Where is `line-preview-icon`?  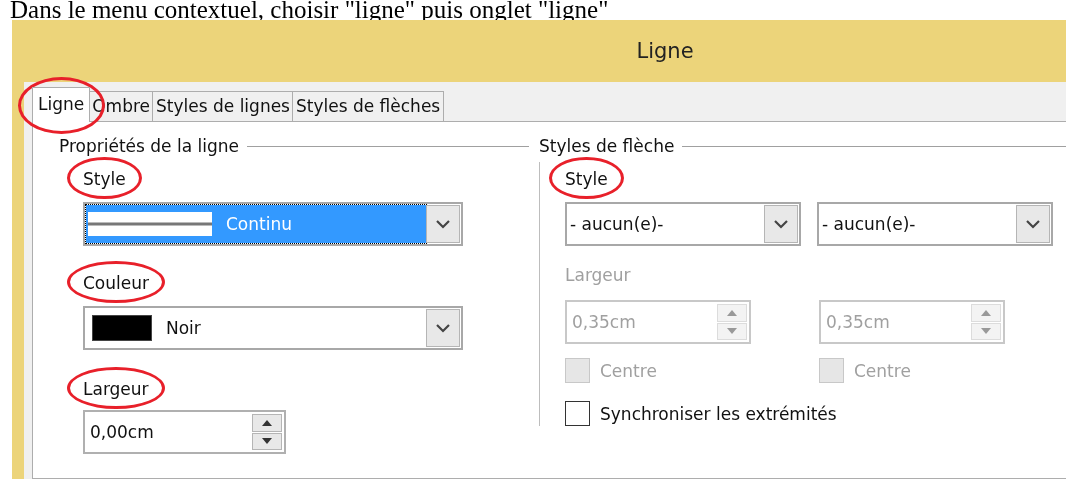 line-preview-icon is located at coordinates (150, 224).